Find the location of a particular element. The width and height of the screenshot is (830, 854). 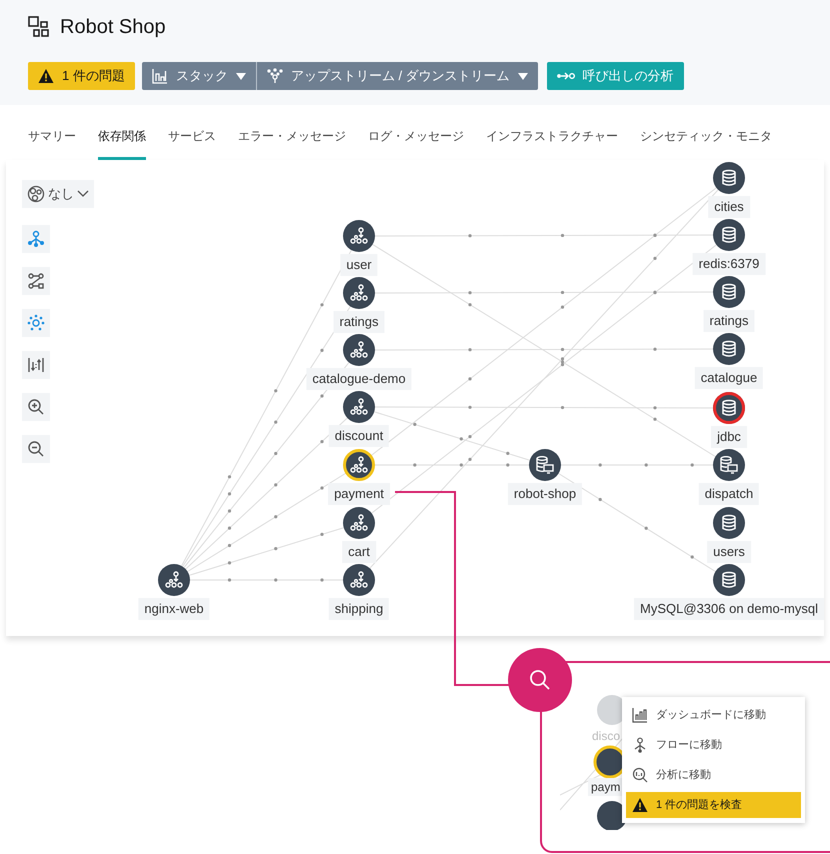

tab: シンセティック・モニタ is located at coordinates (706, 143).